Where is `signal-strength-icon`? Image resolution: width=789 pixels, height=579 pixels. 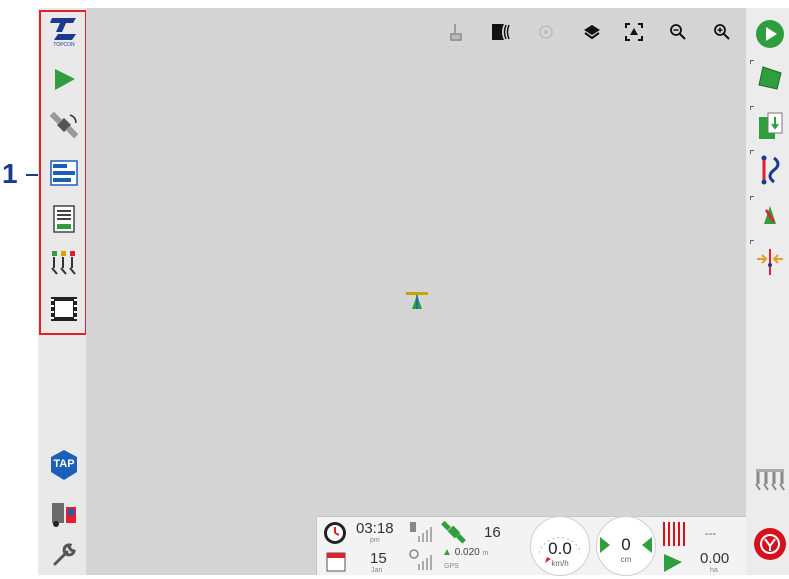 signal-strength-icon is located at coordinates (421, 534).